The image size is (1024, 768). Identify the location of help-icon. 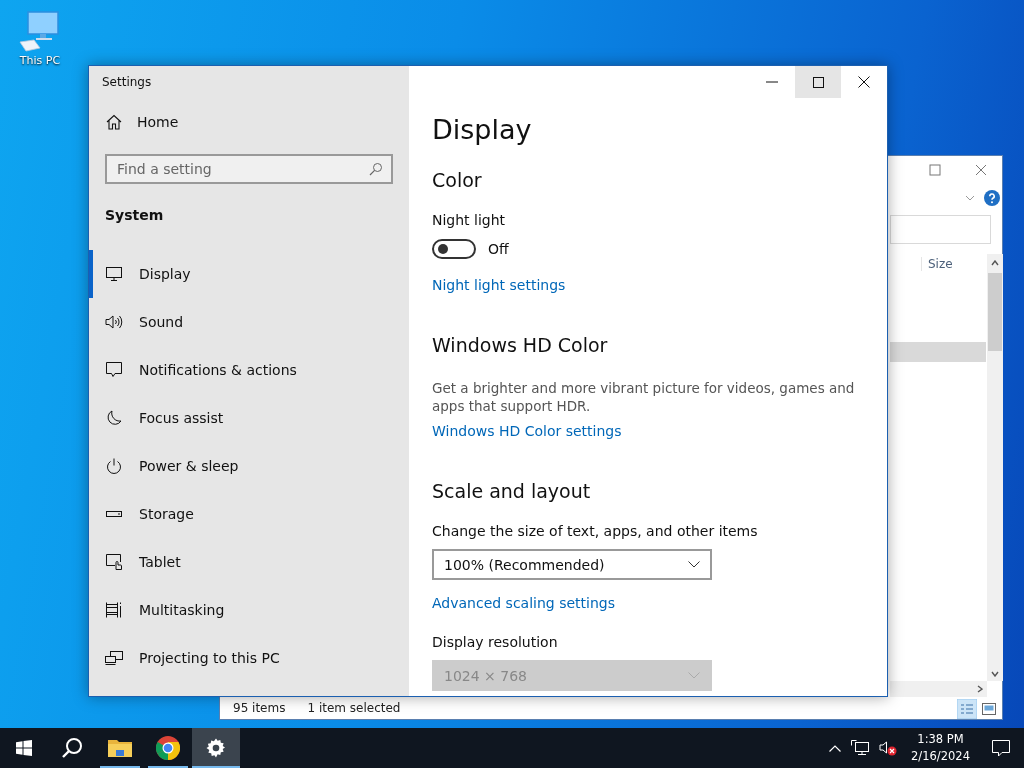
(992, 198).